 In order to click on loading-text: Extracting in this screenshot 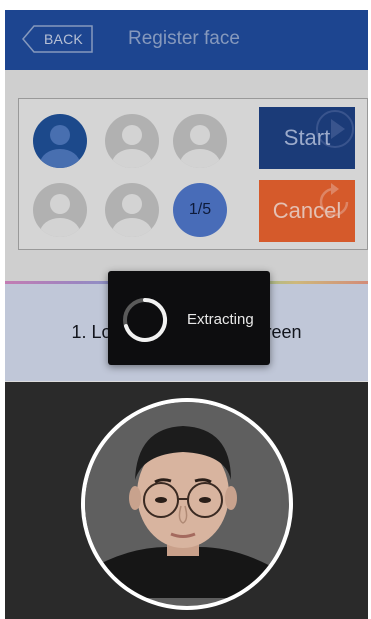, I will do `click(220, 319)`.